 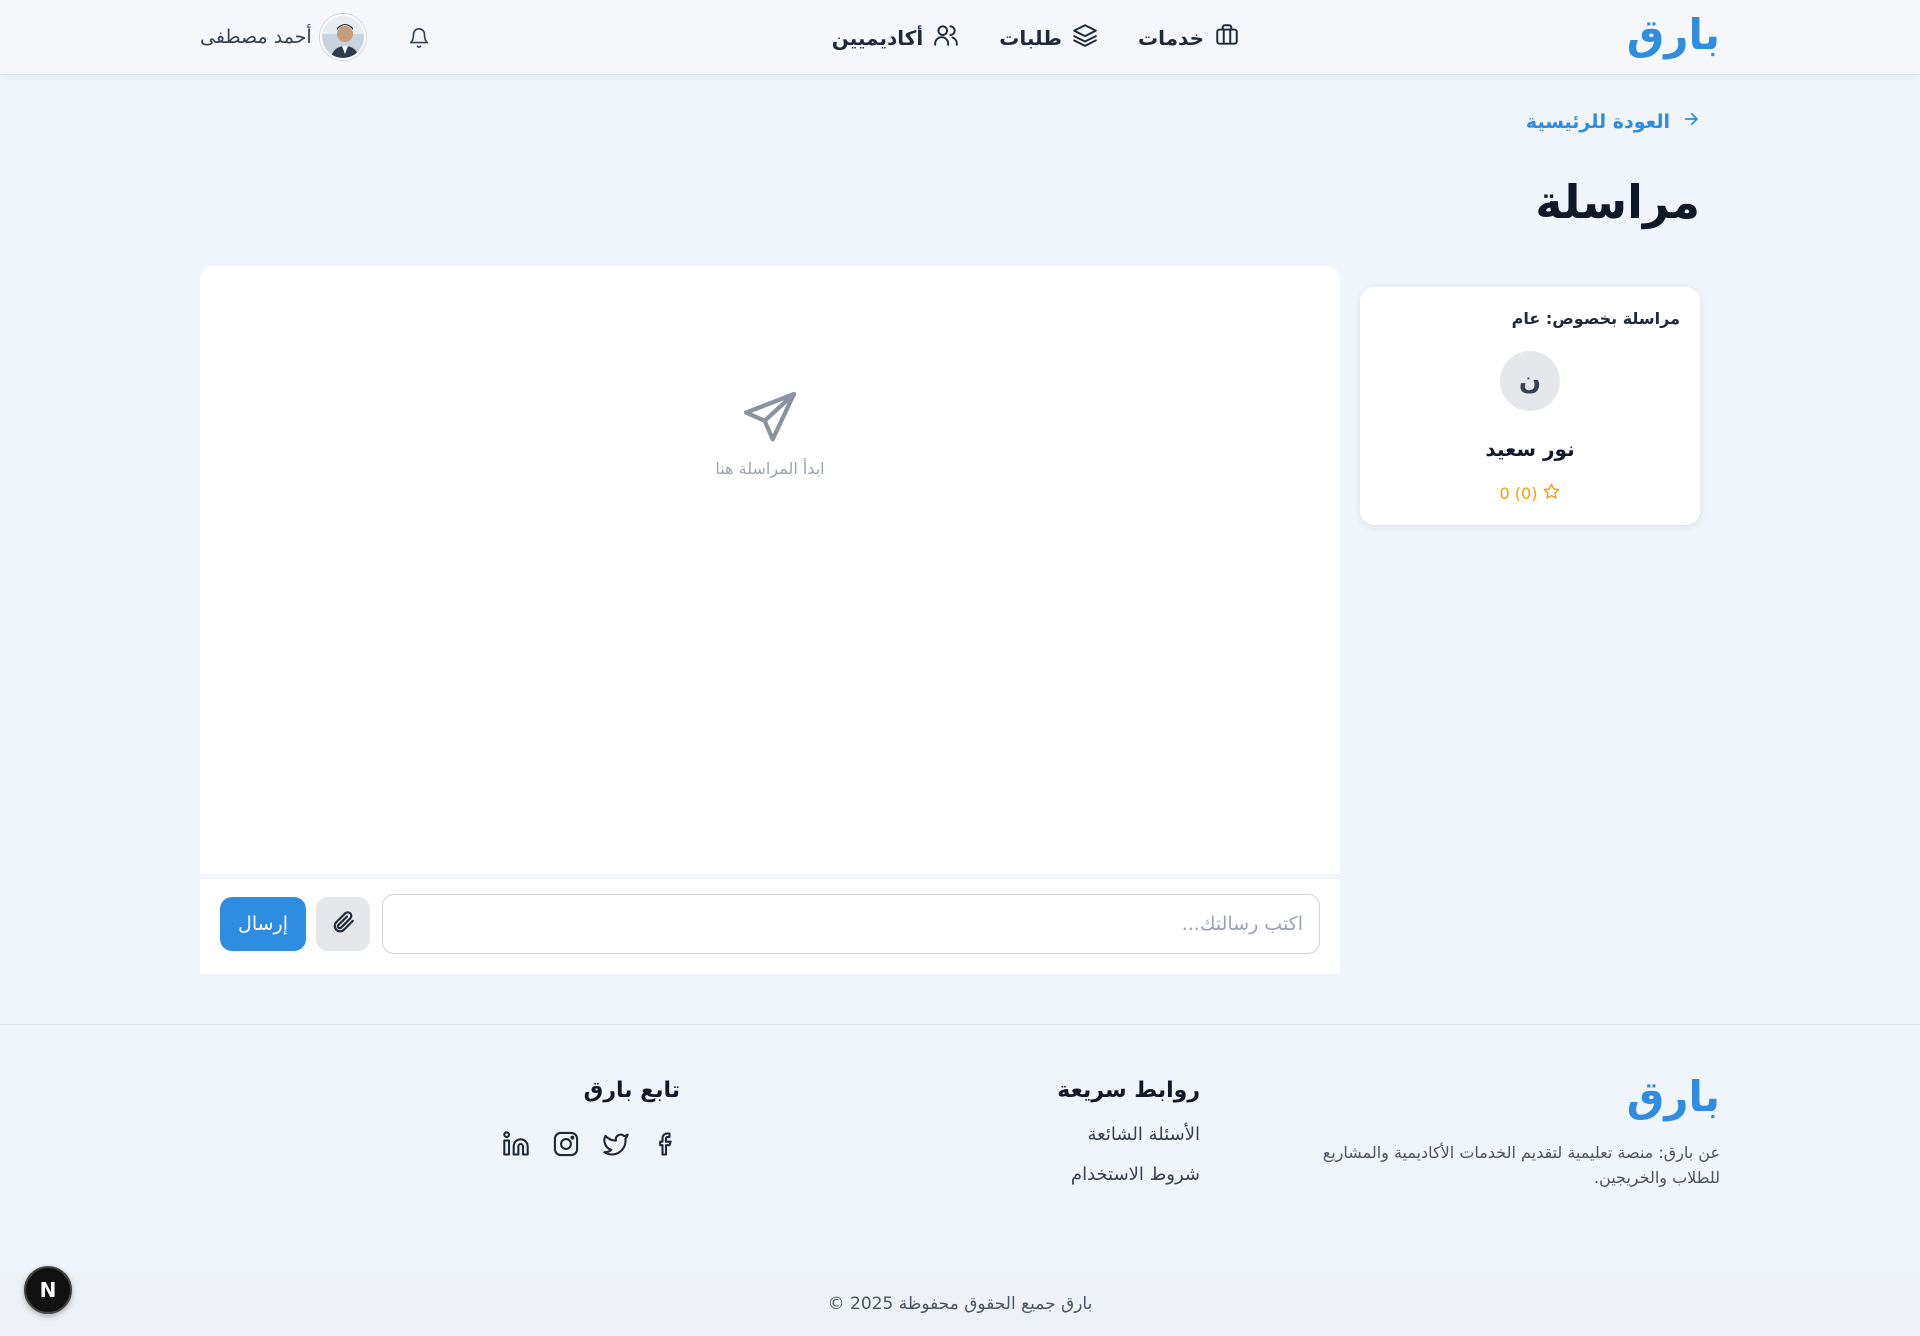 I want to click on conversation-card: مراسلة بخصوص: عام ن نور سعيد 0 (0), so click(x=1530, y=406).